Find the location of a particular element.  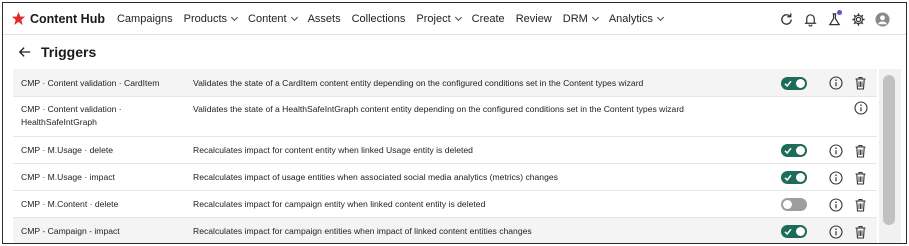

trigger-name-line: HealthSafeIntGraph is located at coordinates (59, 122).